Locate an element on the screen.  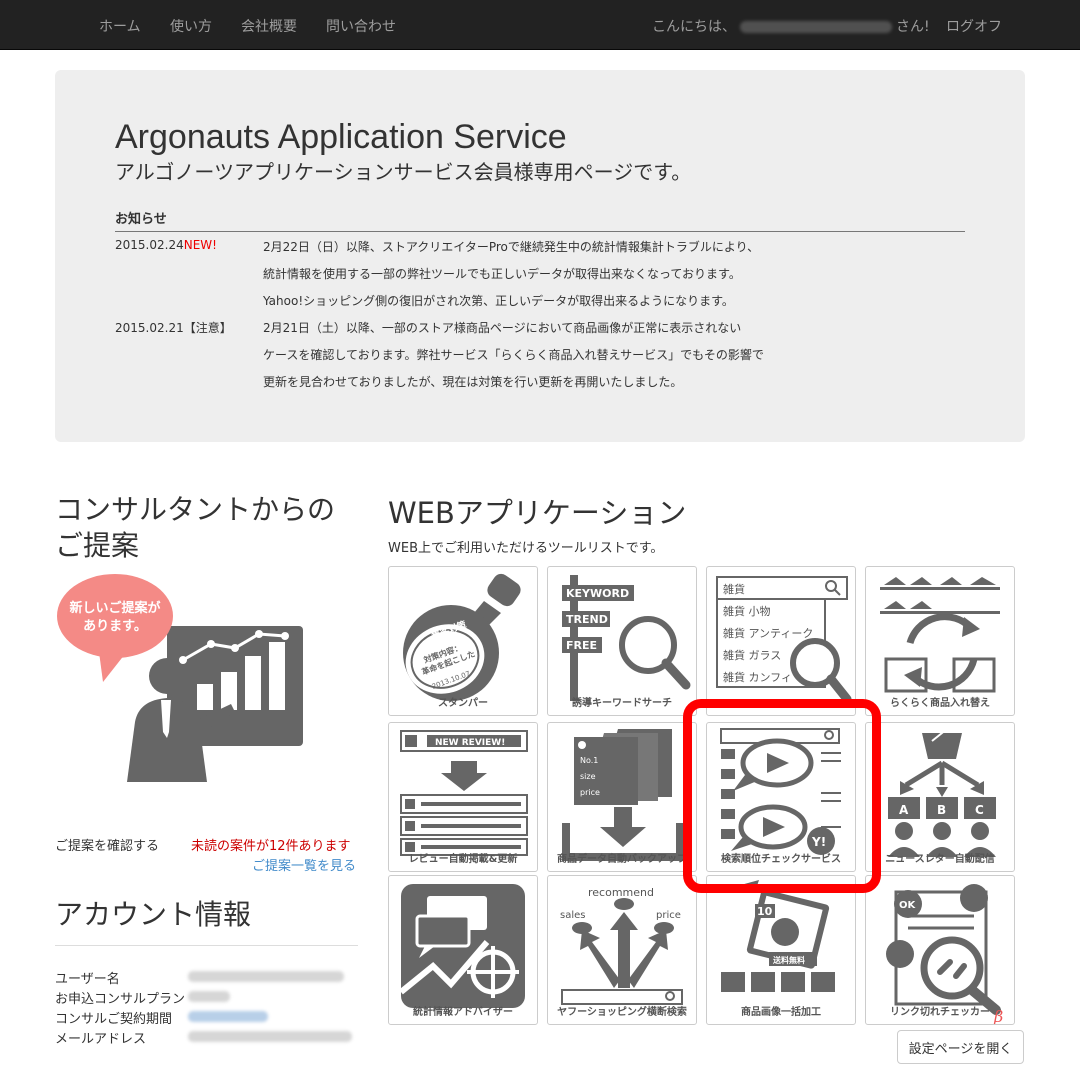
account-divider is located at coordinates (206, 945).